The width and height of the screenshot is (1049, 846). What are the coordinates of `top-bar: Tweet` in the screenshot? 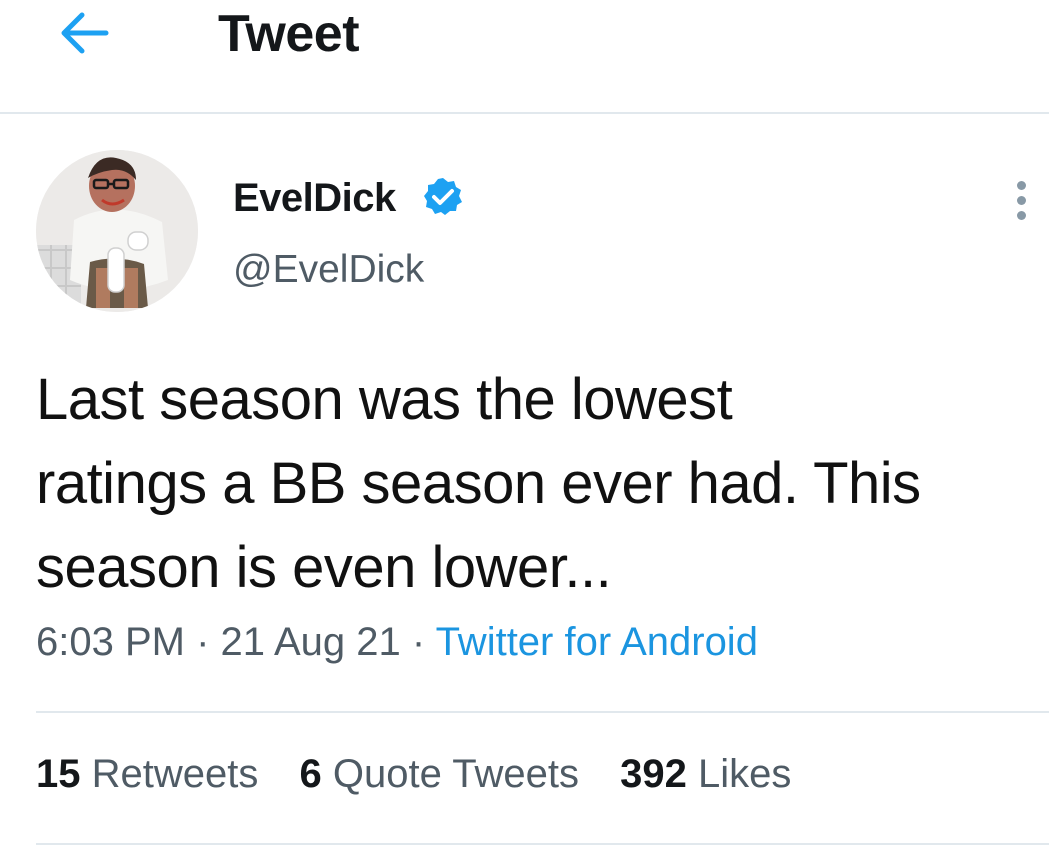 It's located at (524, 57).